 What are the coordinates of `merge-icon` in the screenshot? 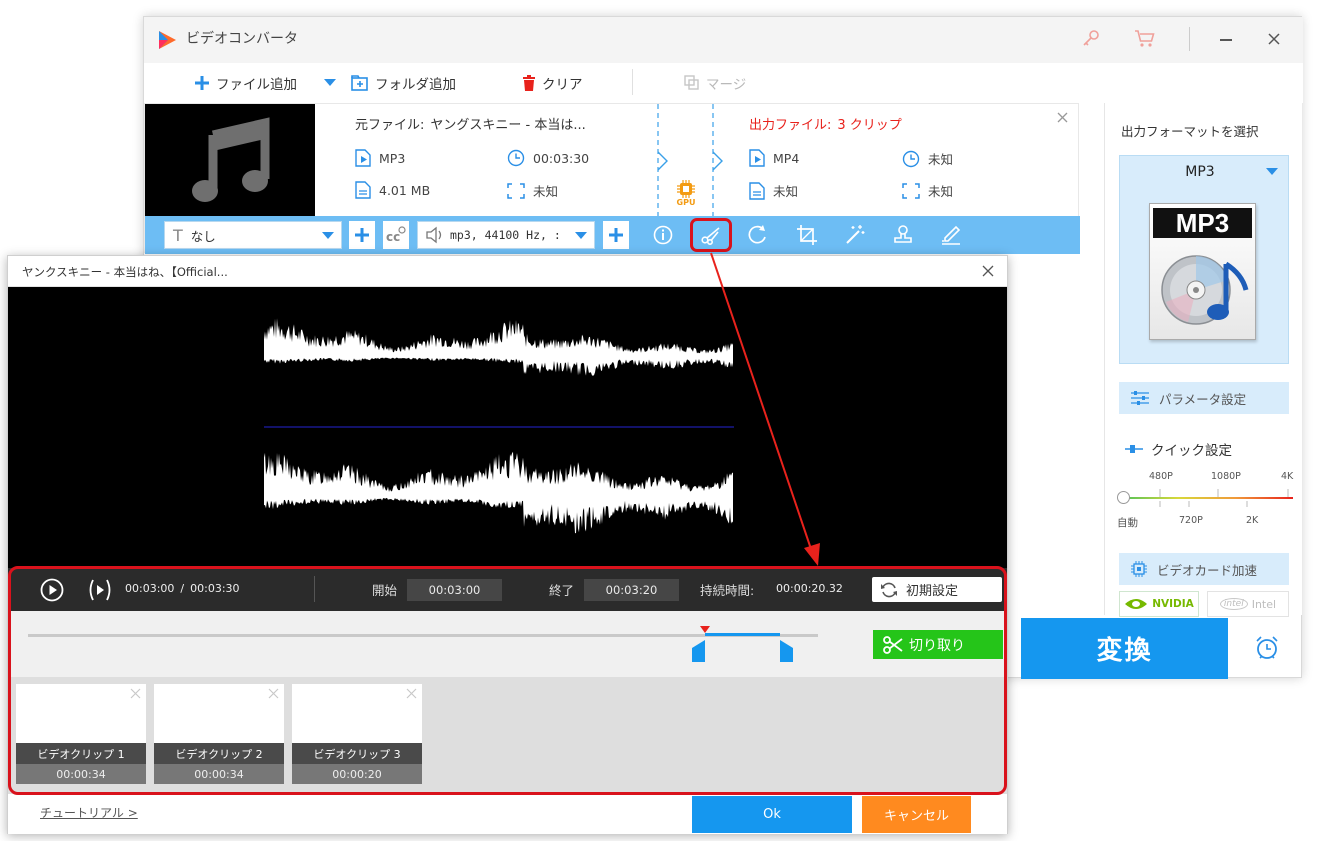 It's located at (691, 82).